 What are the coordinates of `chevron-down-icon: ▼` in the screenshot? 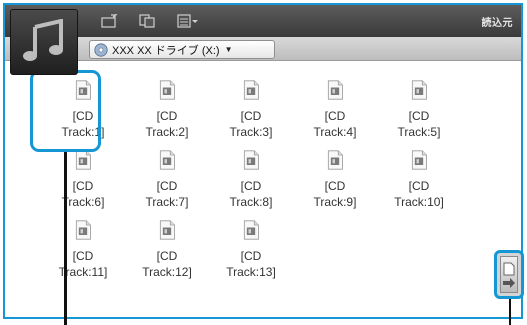 It's located at (228, 49).